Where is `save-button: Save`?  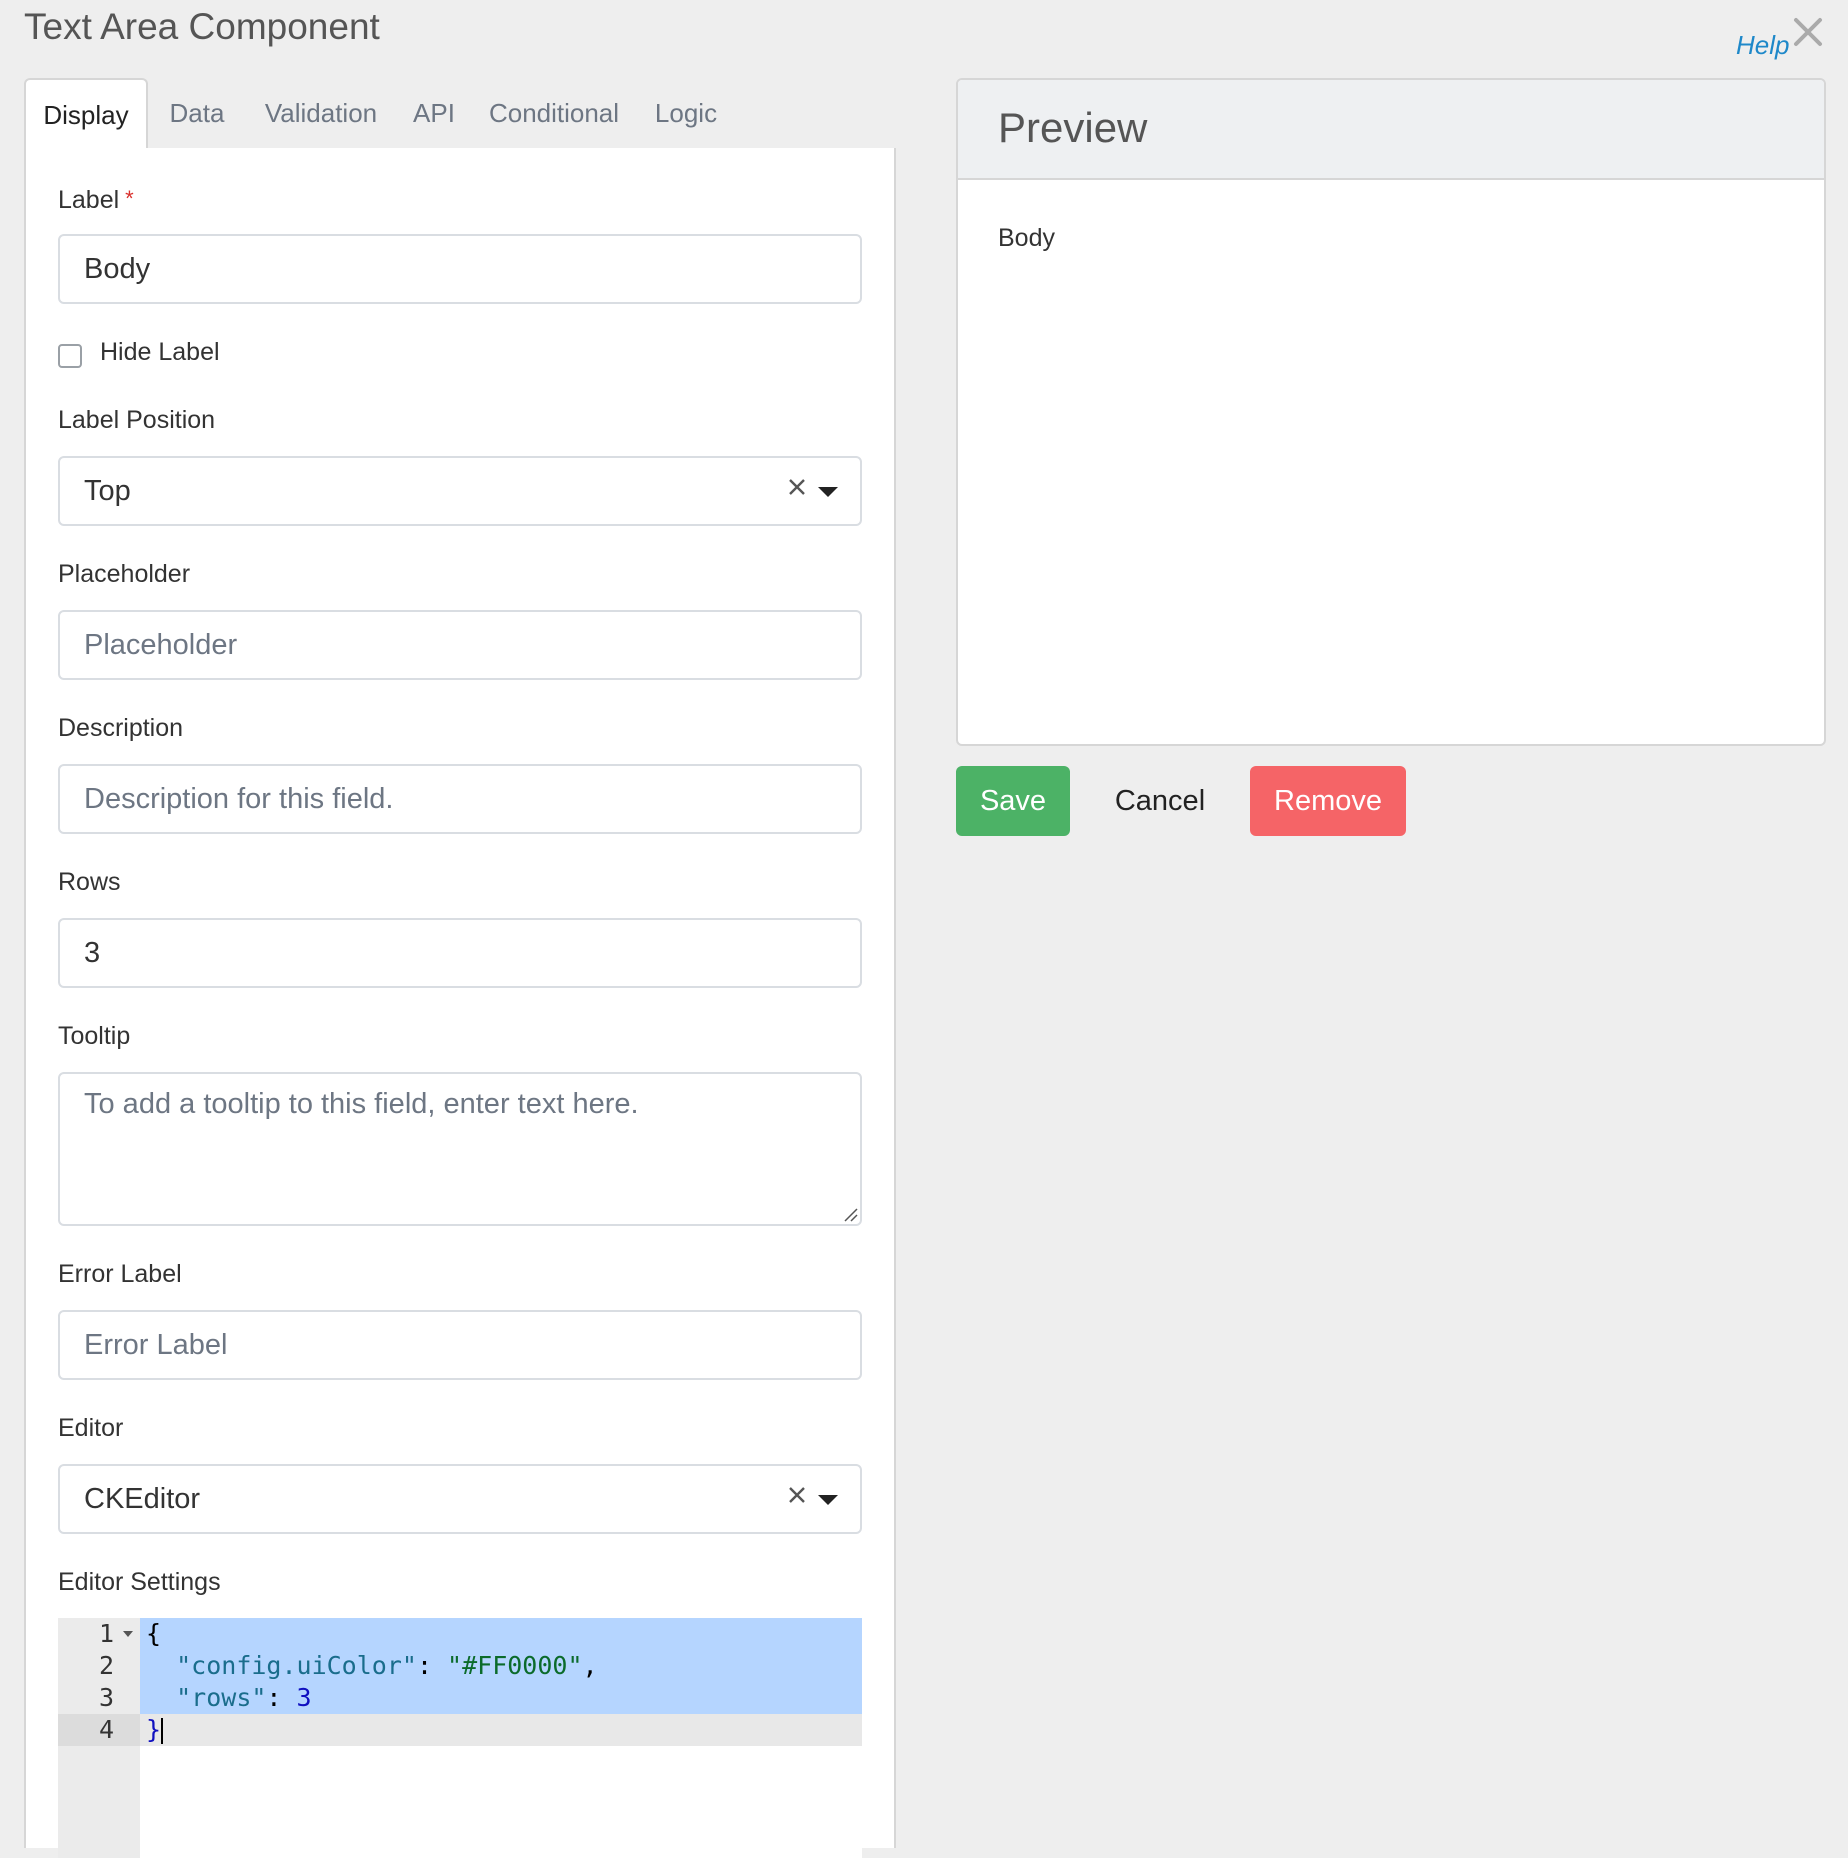 save-button: Save is located at coordinates (1013, 801).